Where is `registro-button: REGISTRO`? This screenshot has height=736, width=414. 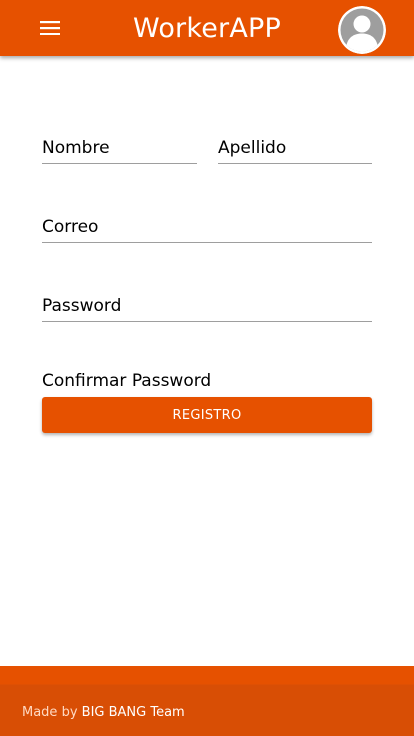 registro-button: REGISTRO is located at coordinates (207, 415).